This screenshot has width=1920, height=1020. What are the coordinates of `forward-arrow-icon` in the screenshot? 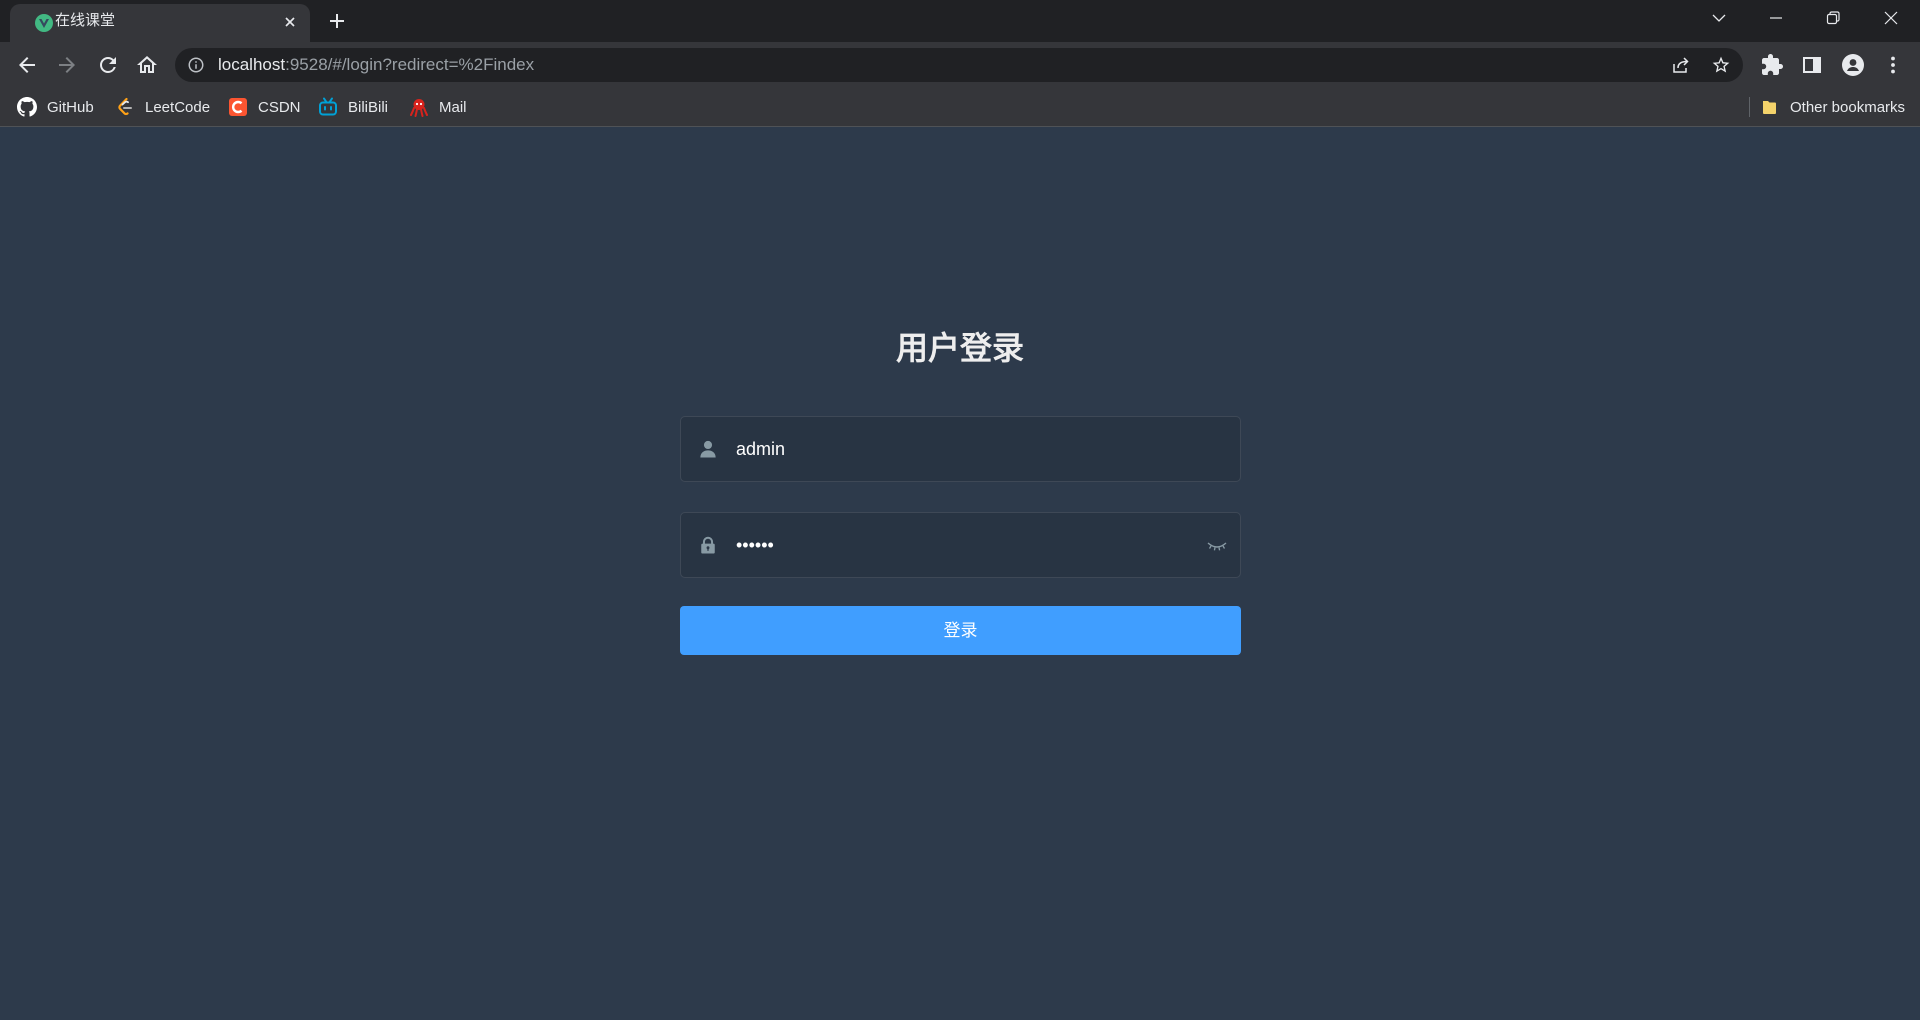 It's located at (67, 65).